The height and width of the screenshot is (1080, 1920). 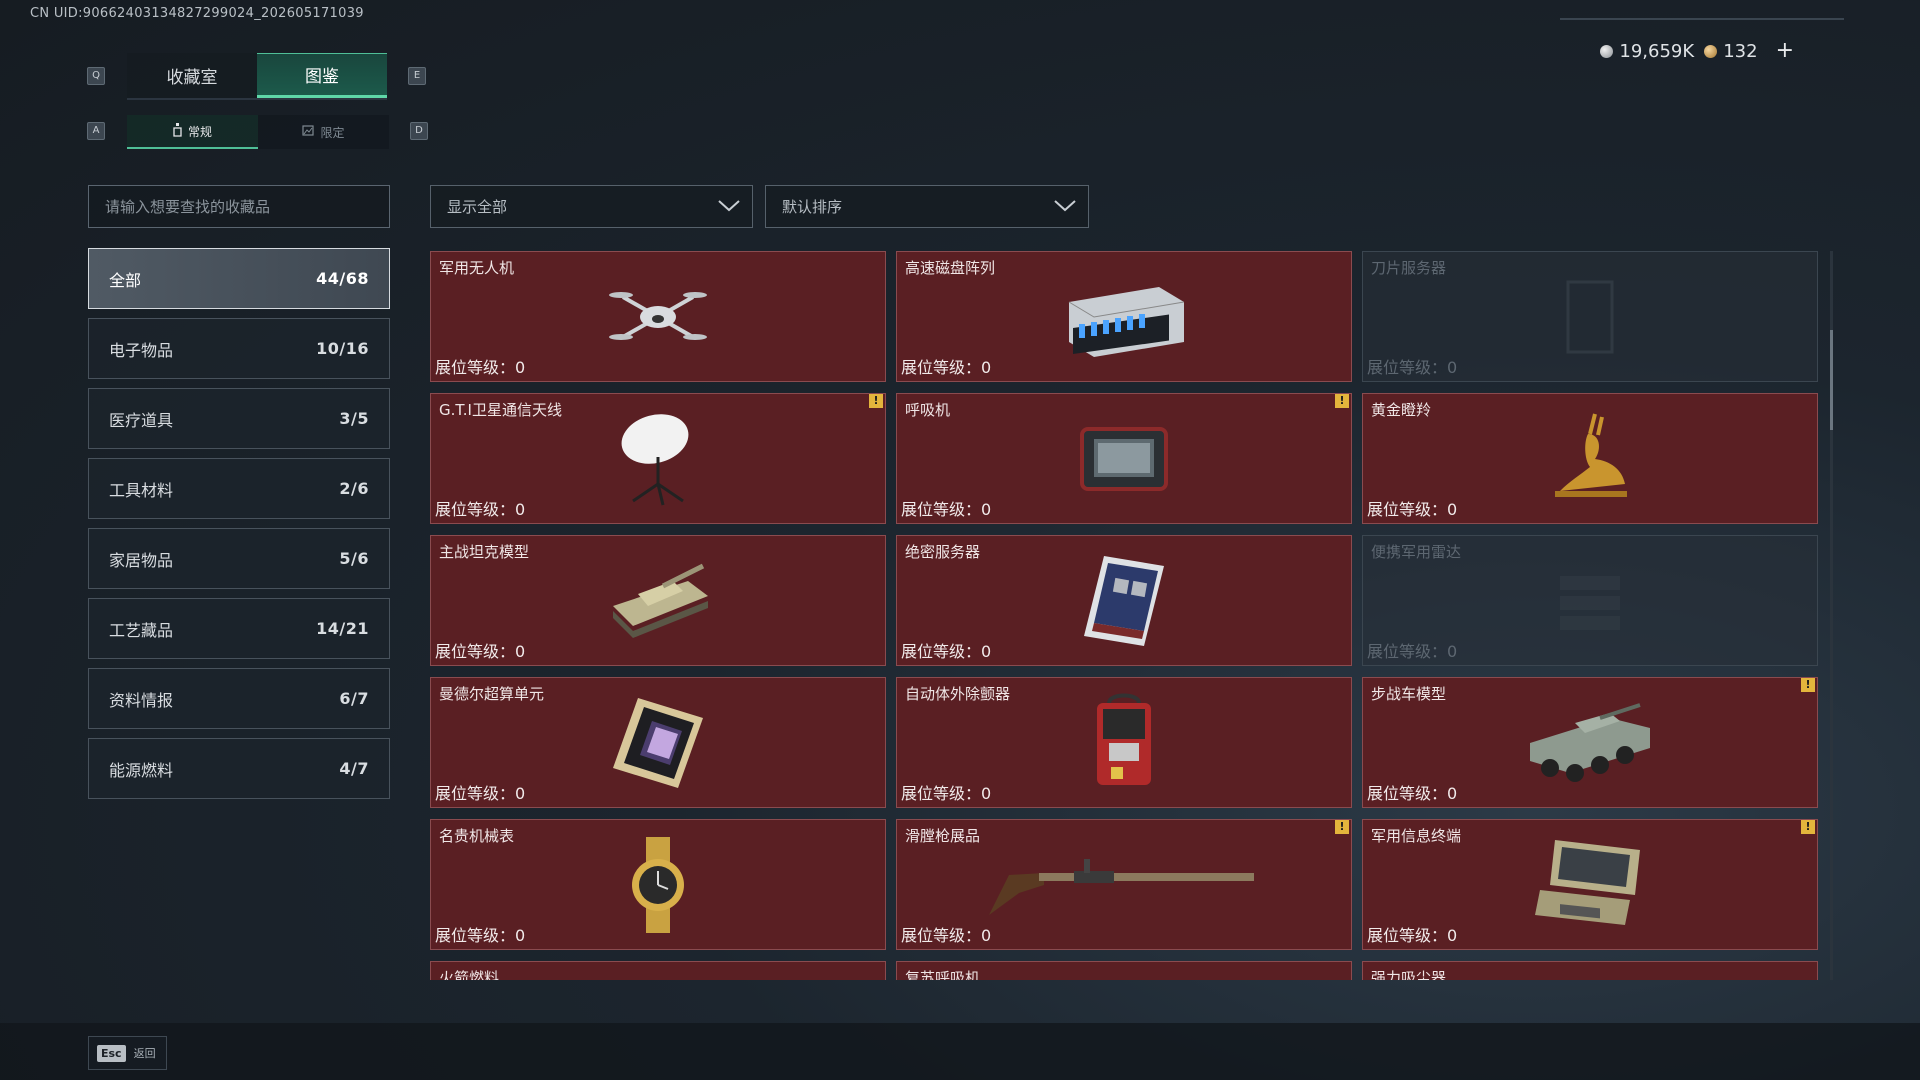 I want to click on category-energy: 能源燃料 4/7, so click(x=239, y=768).